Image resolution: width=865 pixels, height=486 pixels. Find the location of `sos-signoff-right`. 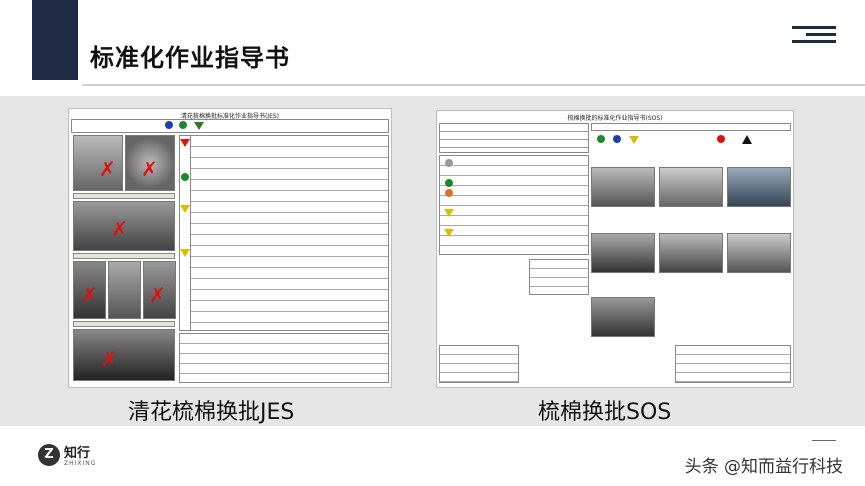

sos-signoff-right is located at coordinates (733, 364).